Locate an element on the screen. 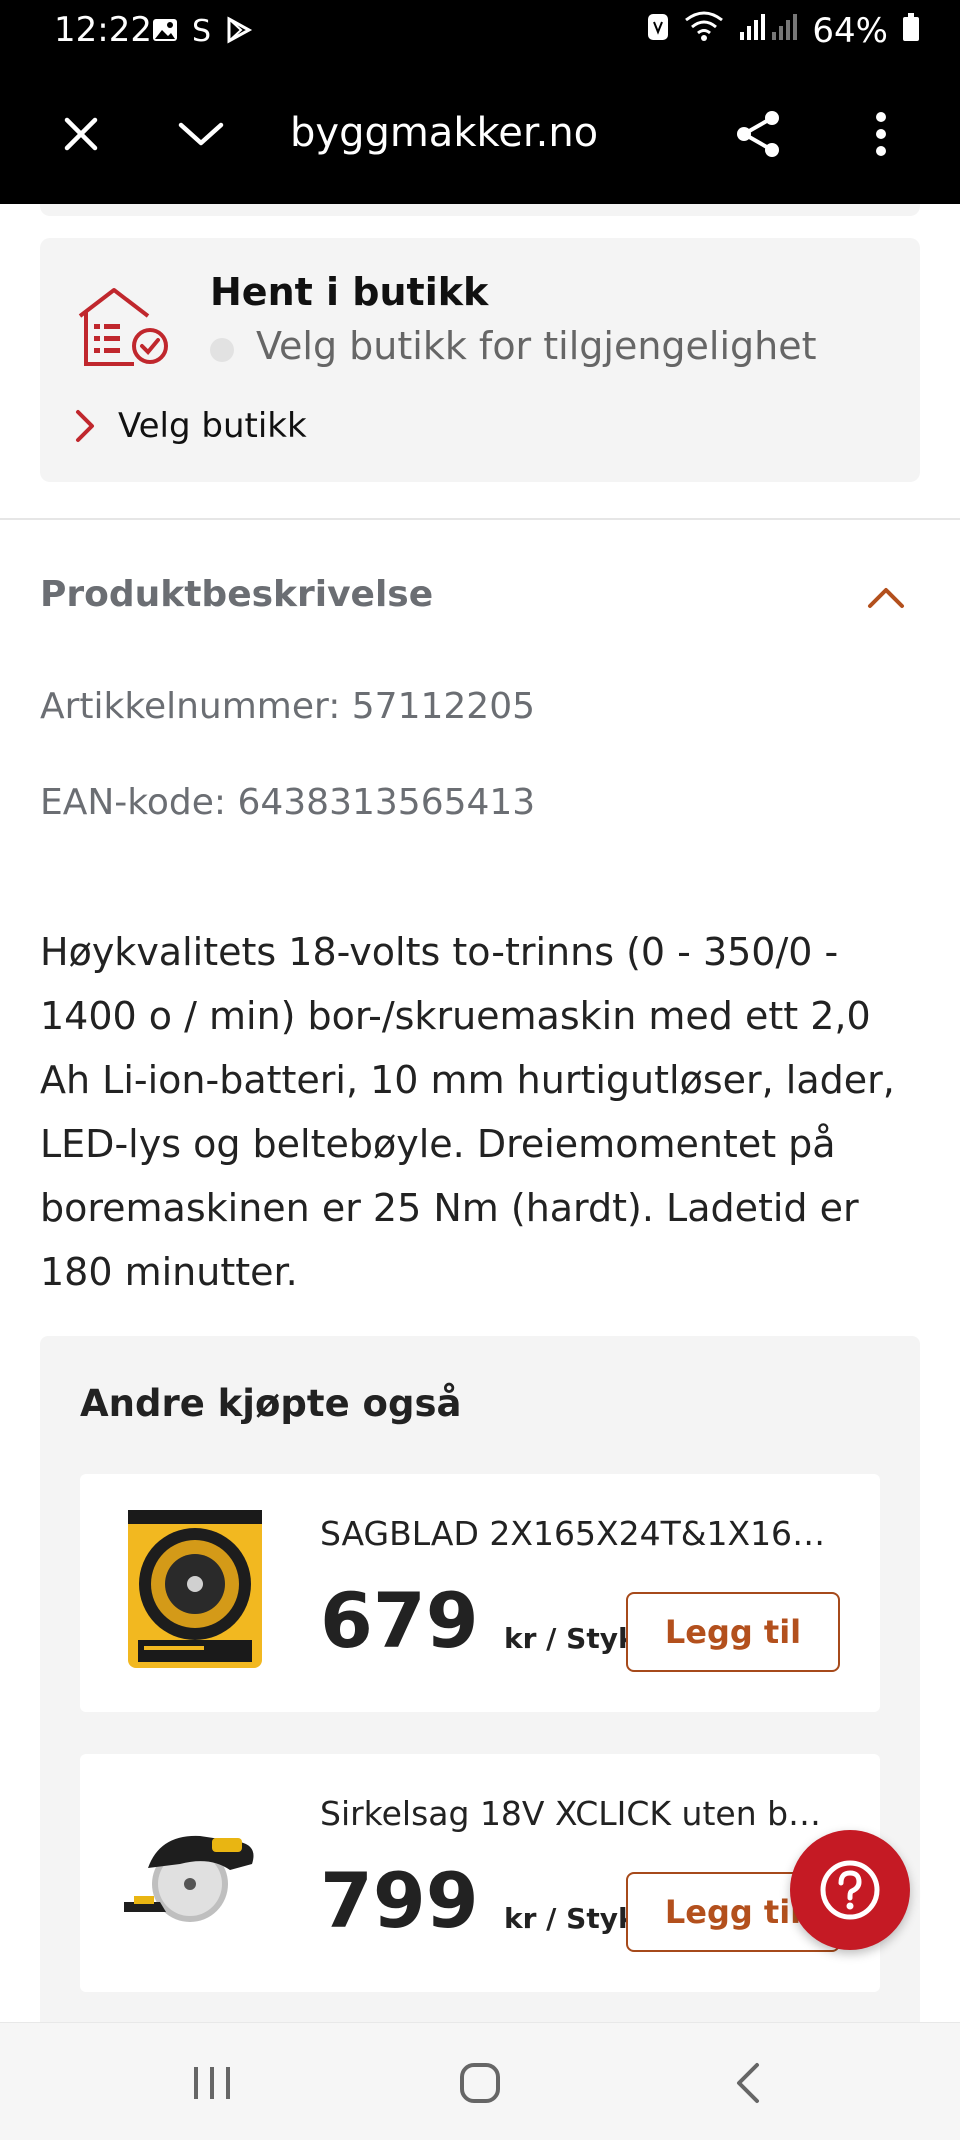 The image size is (960, 2140). system-nav-bar is located at coordinates (480, 2081).